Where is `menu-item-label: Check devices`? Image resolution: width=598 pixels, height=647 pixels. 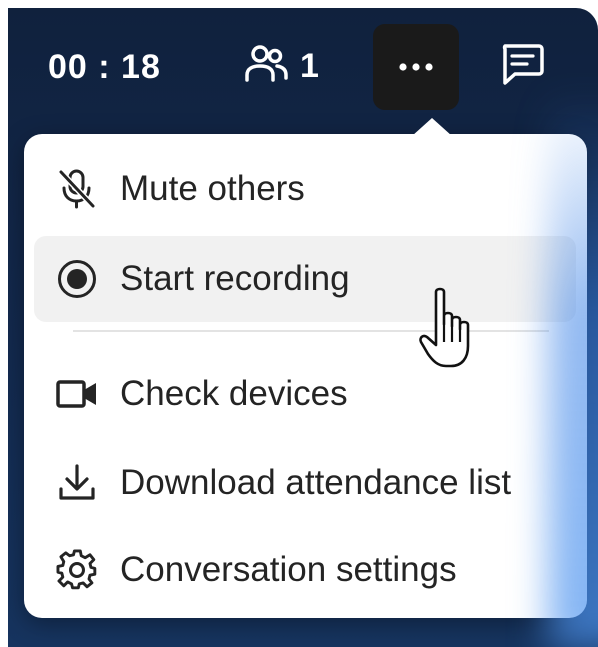
menu-item-label: Check devices is located at coordinates (234, 393).